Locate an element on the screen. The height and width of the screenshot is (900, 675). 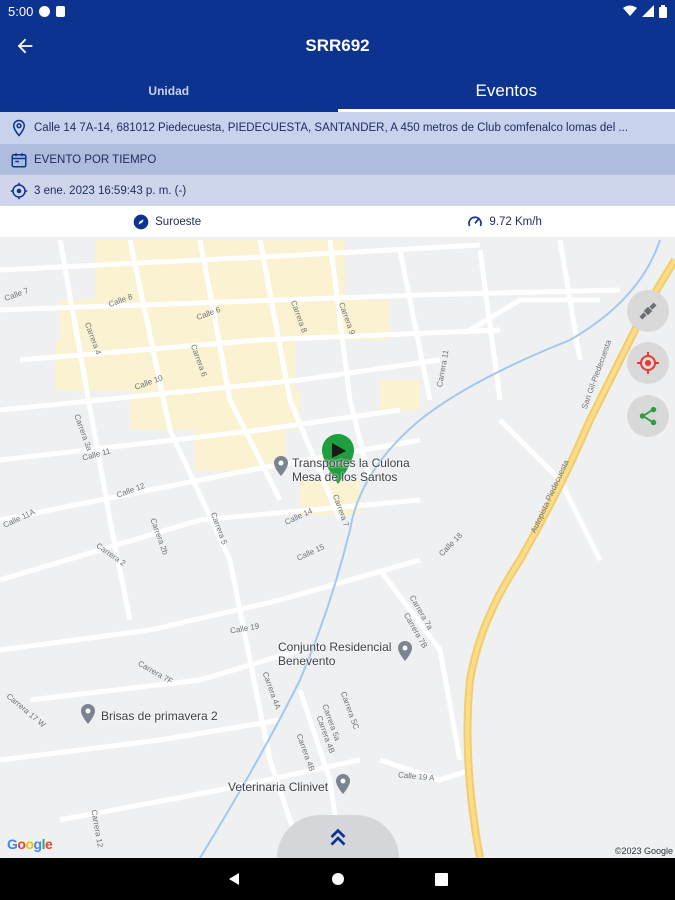
gps-locate-icon is located at coordinates (648, 363).